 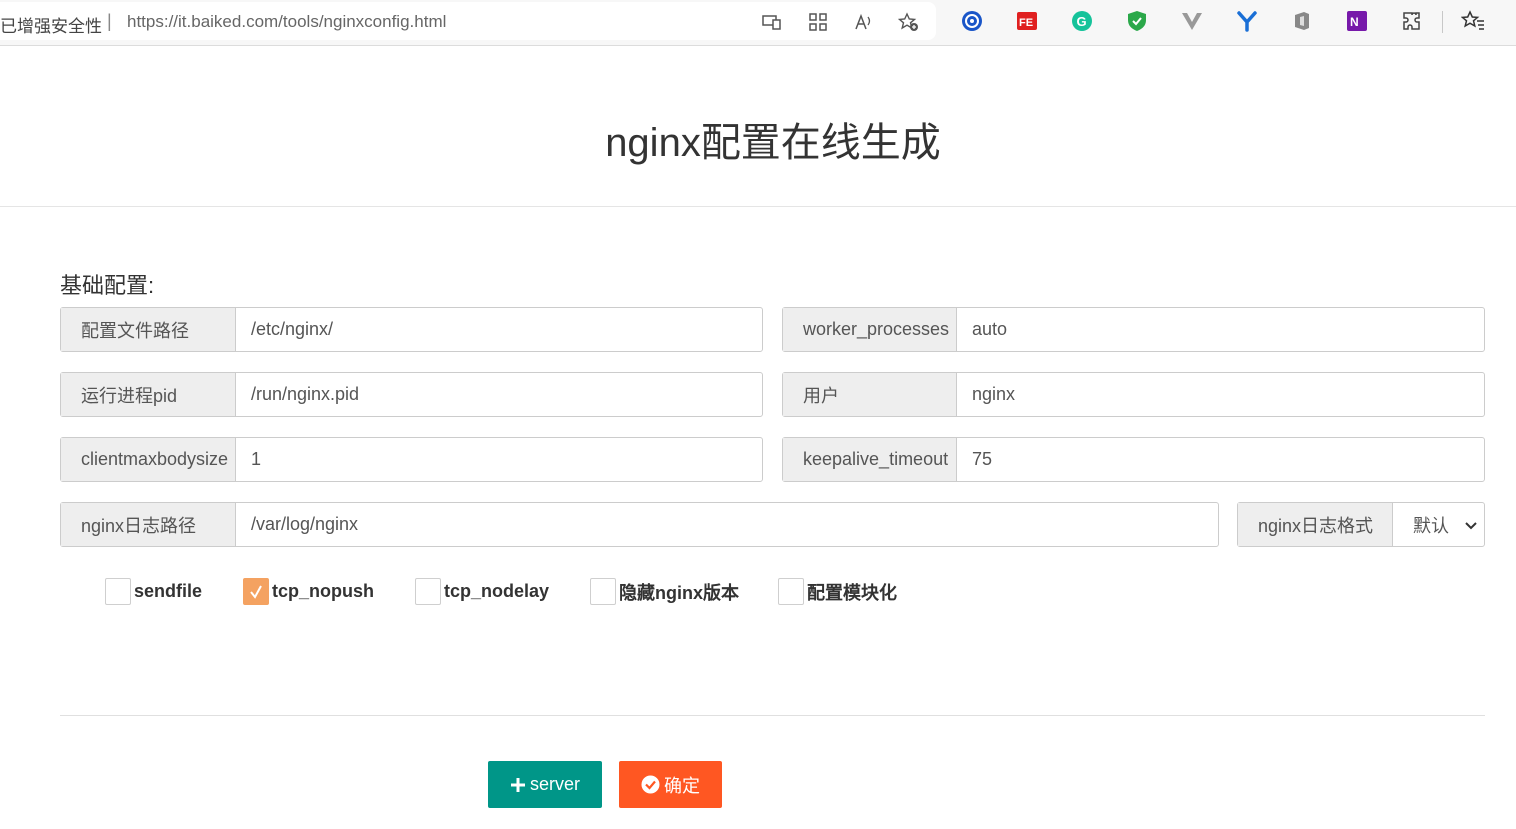 I want to click on log-path-group: nginx日志路径 /var/log/nginx, so click(x=639, y=524).